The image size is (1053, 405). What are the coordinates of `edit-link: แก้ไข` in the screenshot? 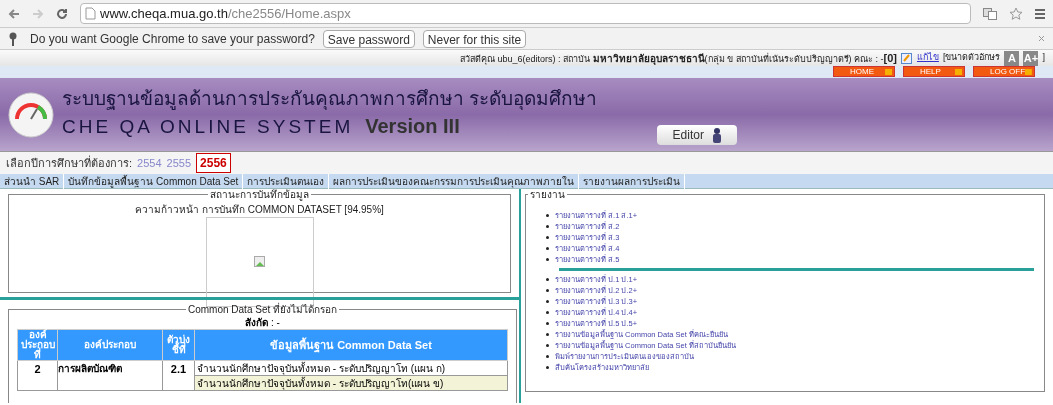 It's located at (927, 58).